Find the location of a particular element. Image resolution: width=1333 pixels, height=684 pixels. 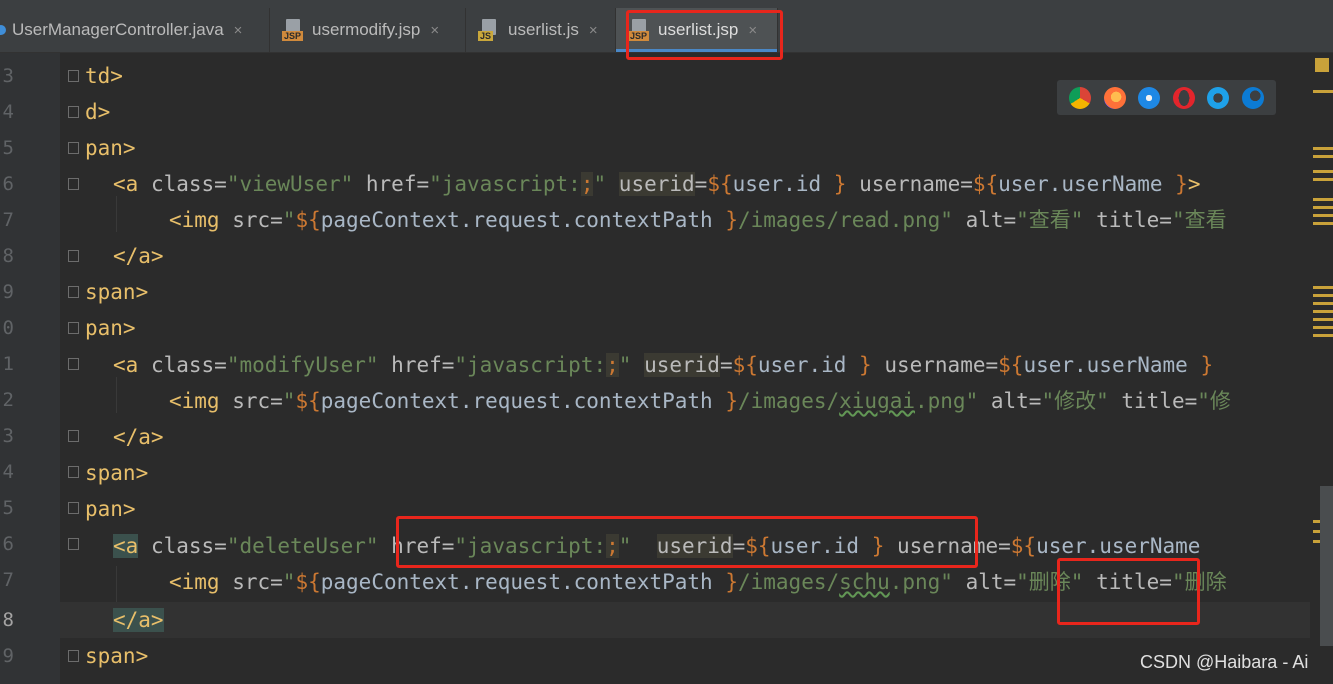

warning-marker-icon is located at coordinates (1322, 65).